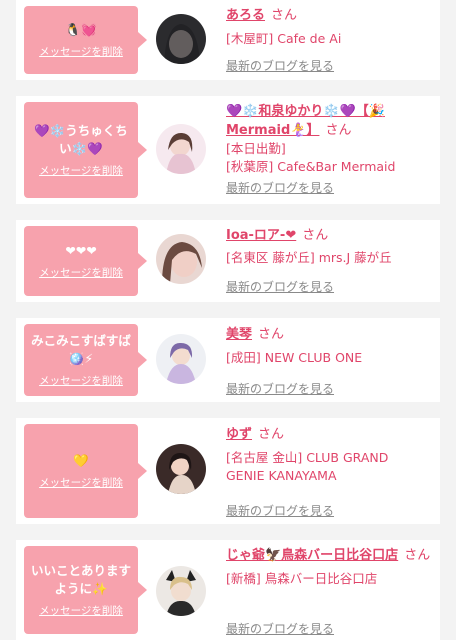 Image resolution: width=456 pixels, height=640 pixels. Describe the element at coordinates (332, 567) in the screenshot. I see `cast-info: じゃ爺🦅鳥森バー日比谷口店 さん [新橋] 鳥森バー日比谷口店` at that location.